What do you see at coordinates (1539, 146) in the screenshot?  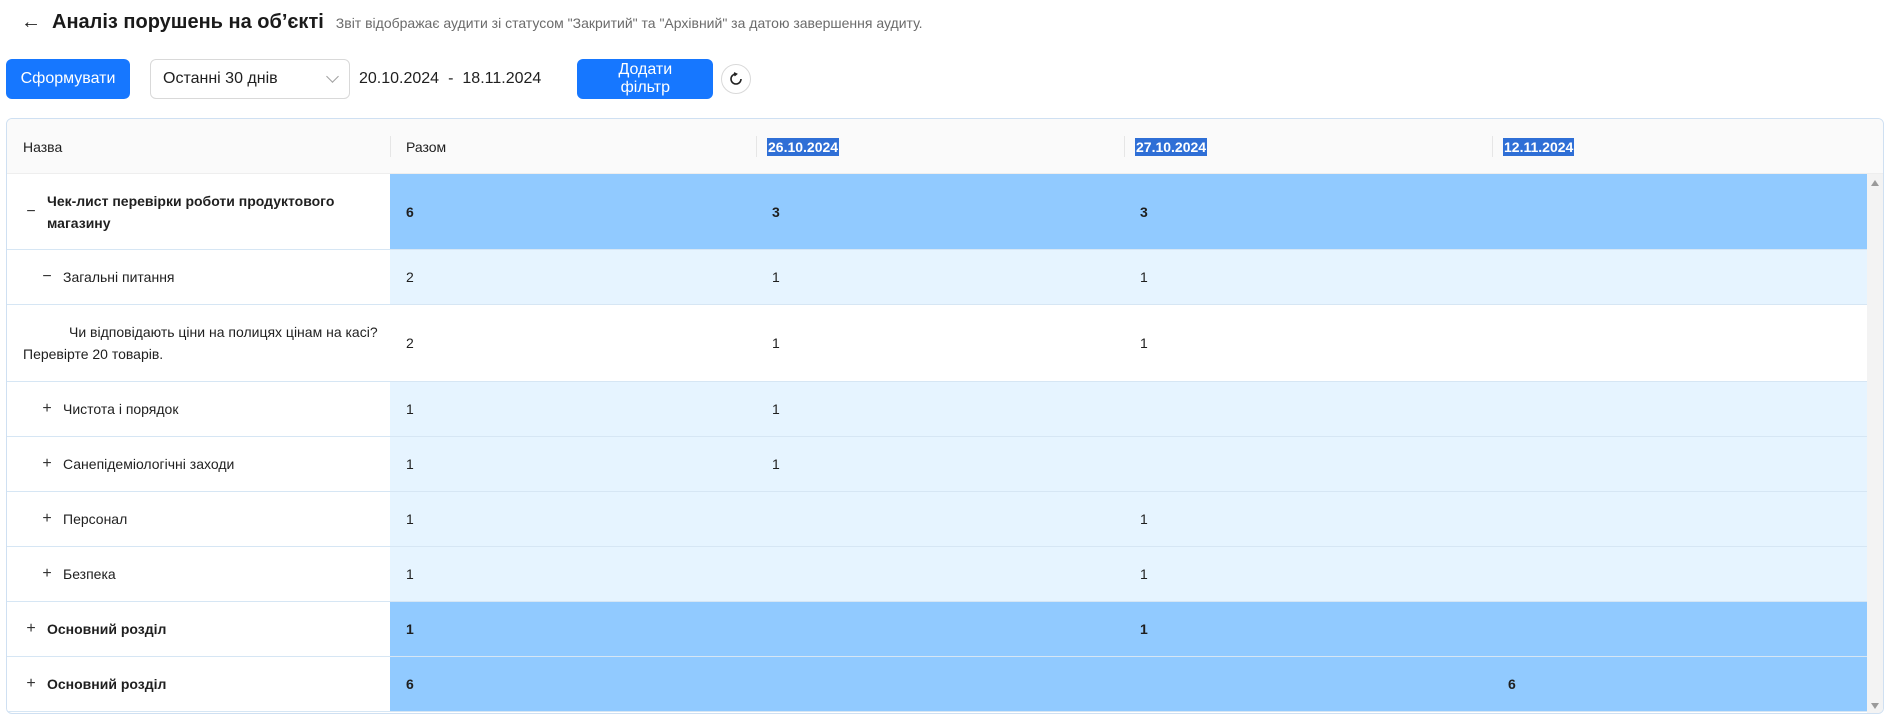 I see `column-header-date-label: 12.11.2024` at bounding box center [1539, 146].